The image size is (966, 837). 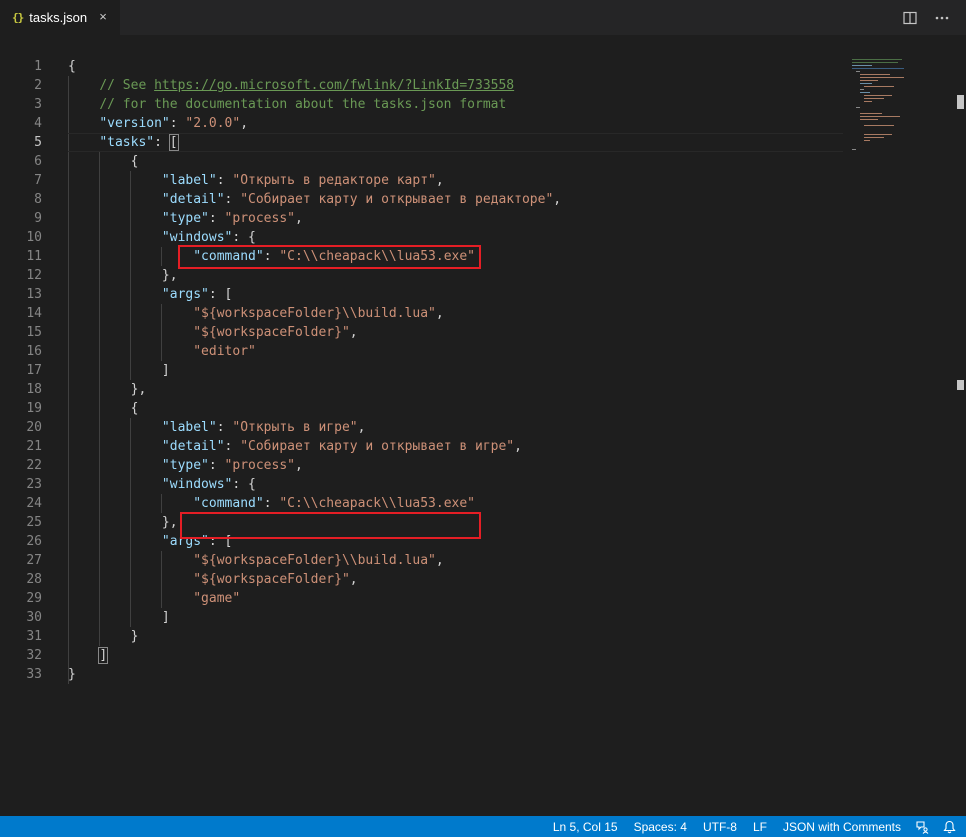 What do you see at coordinates (38, 123) in the screenshot?
I see `line-number: 4` at bounding box center [38, 123].